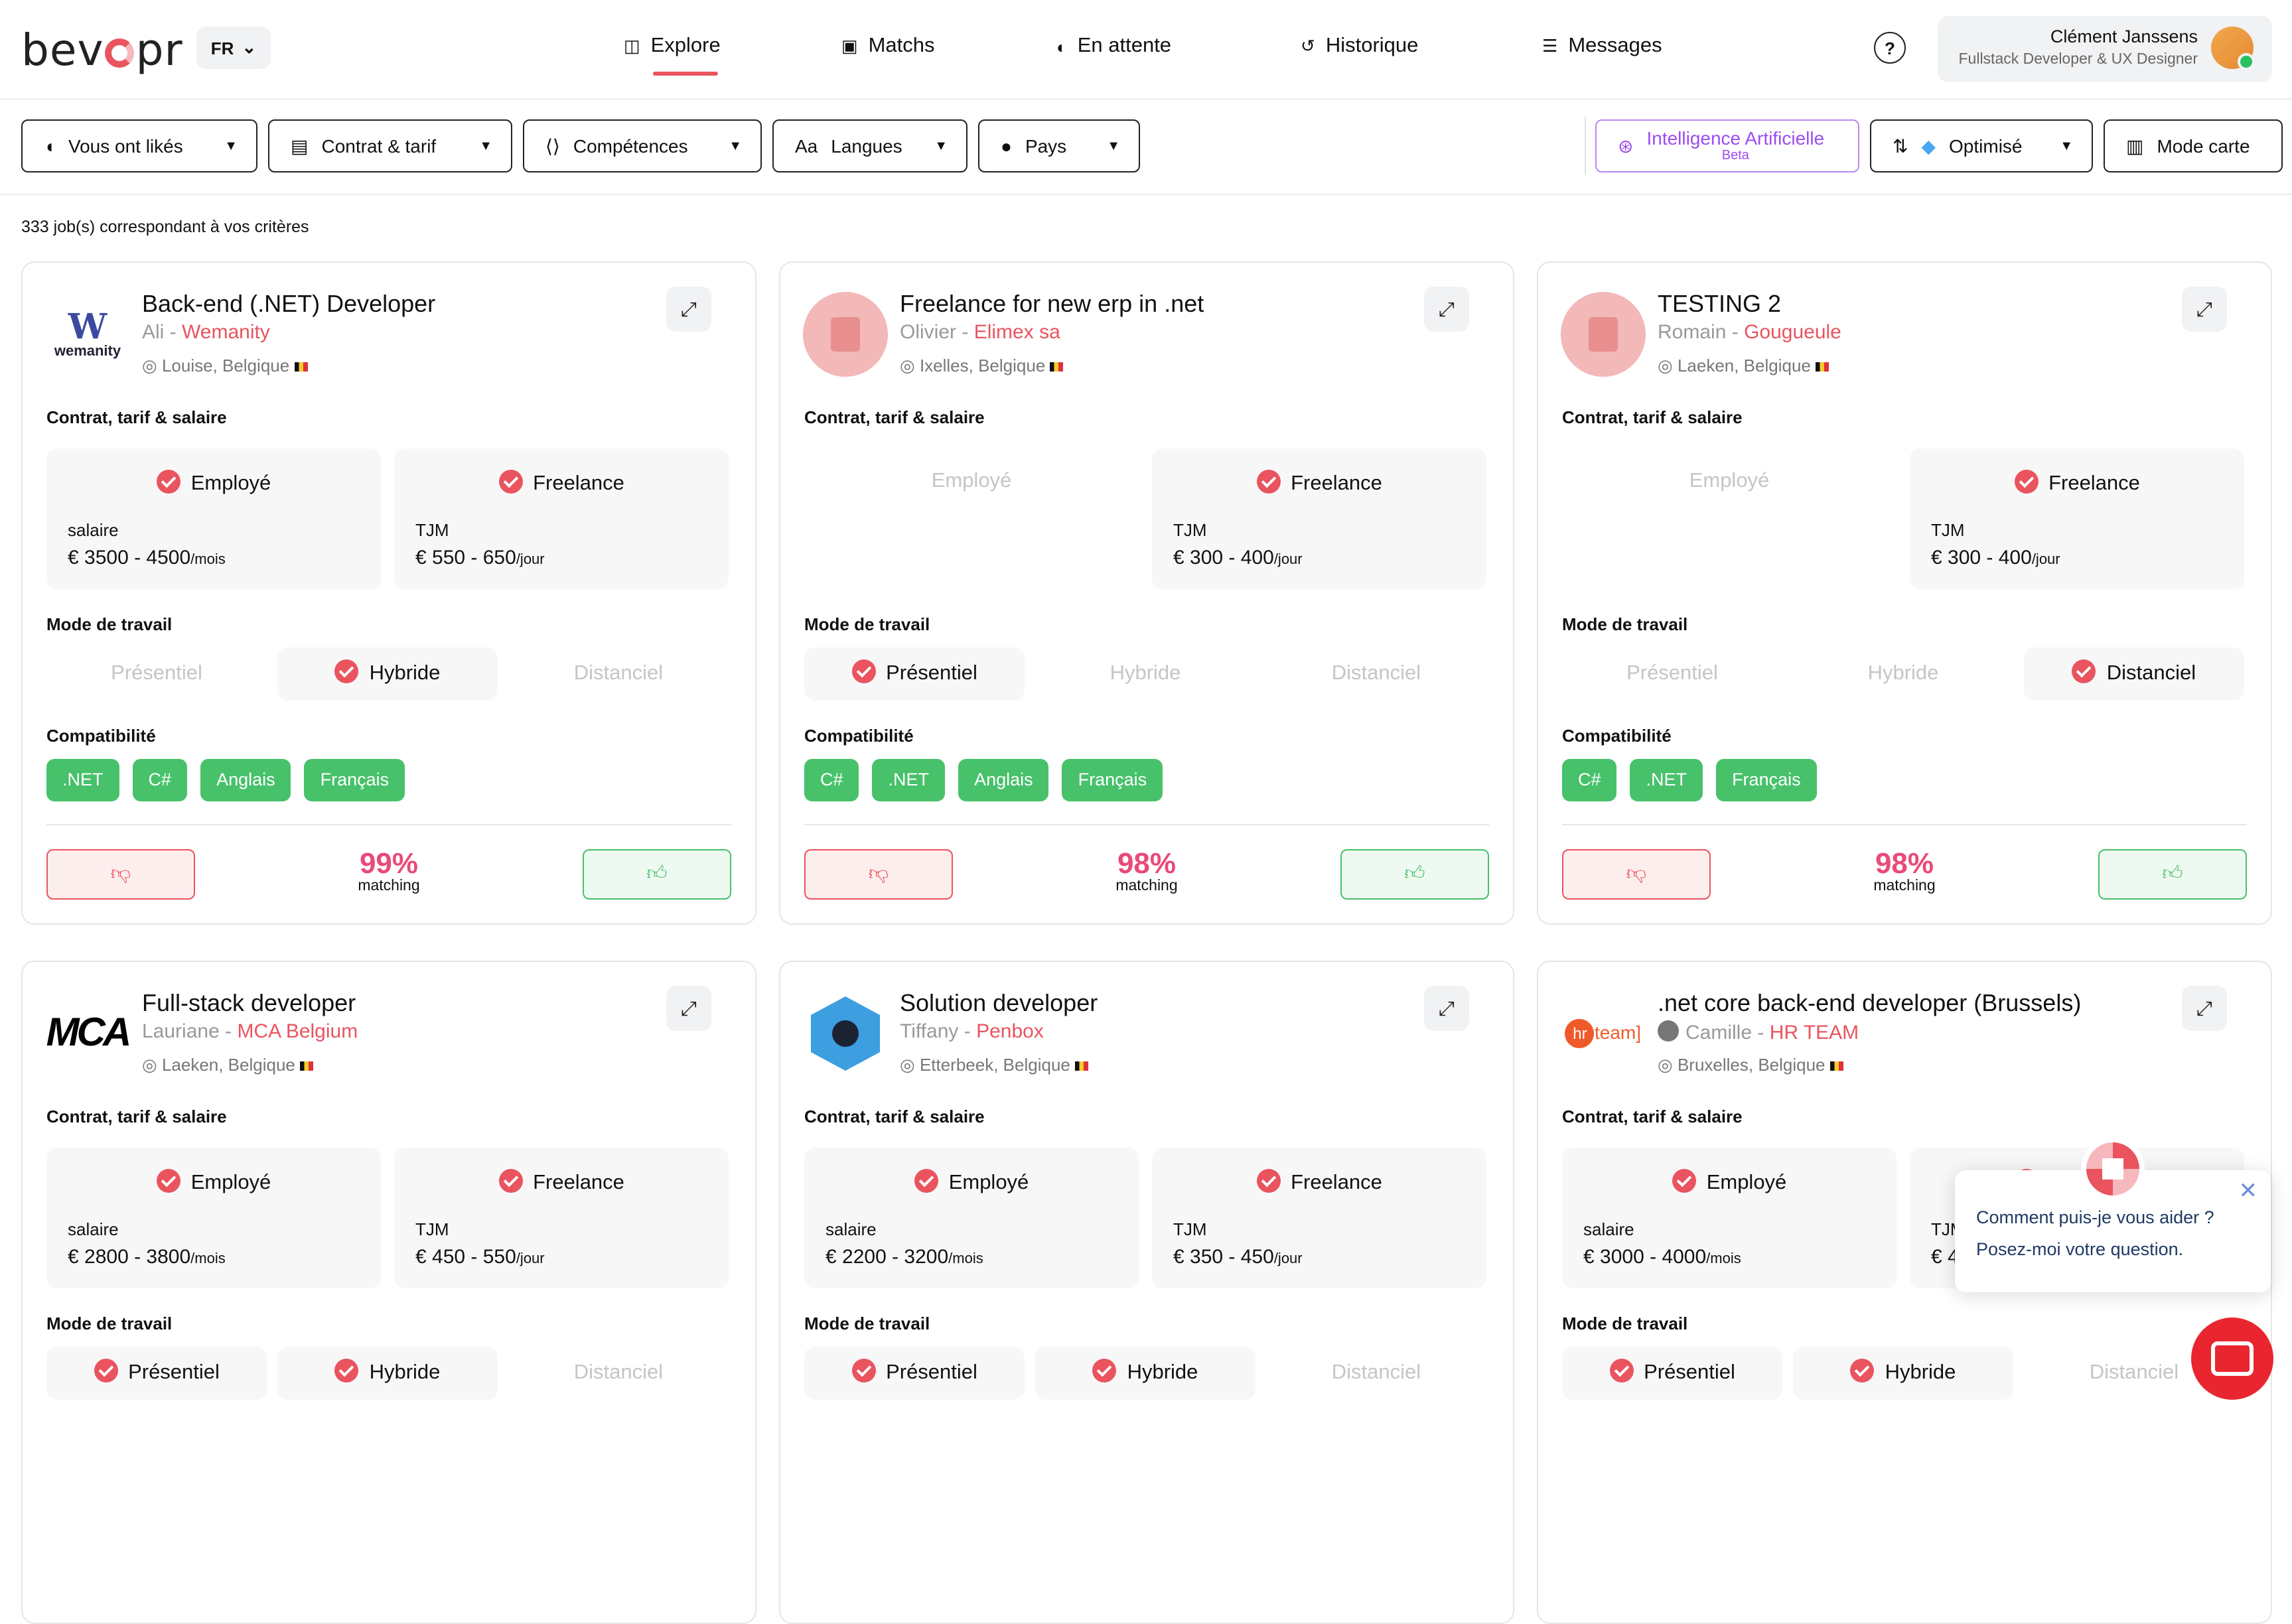 The height and width of the screenshot is (1624, 2292). What do you see at coordinates (225, 366) in the screenshot?
I see `job-location: ◎ Louise, Belgique` at bounding box center [225, 366].